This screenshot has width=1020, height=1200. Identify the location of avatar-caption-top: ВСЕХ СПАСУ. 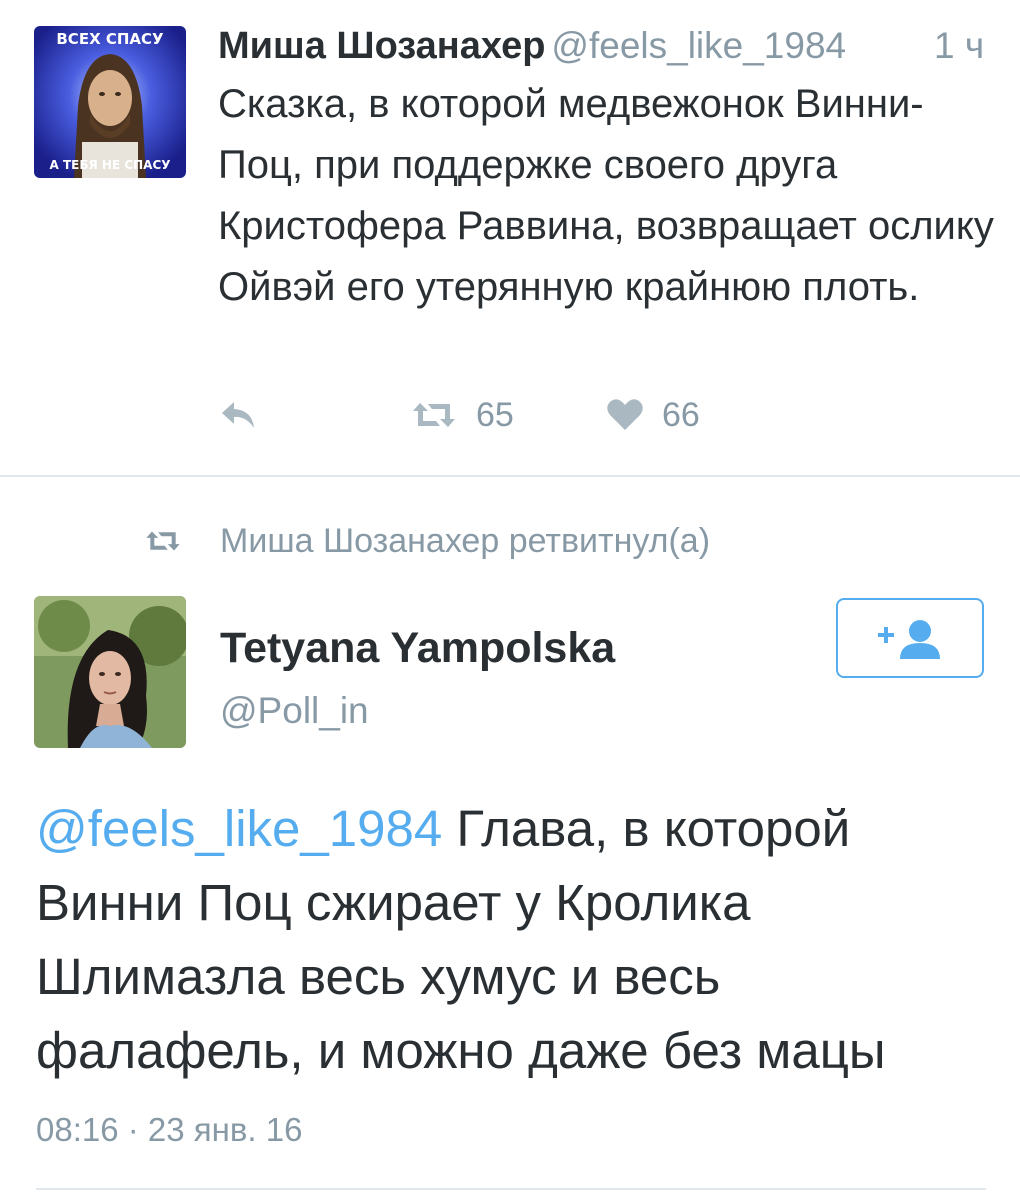
(110, 39).